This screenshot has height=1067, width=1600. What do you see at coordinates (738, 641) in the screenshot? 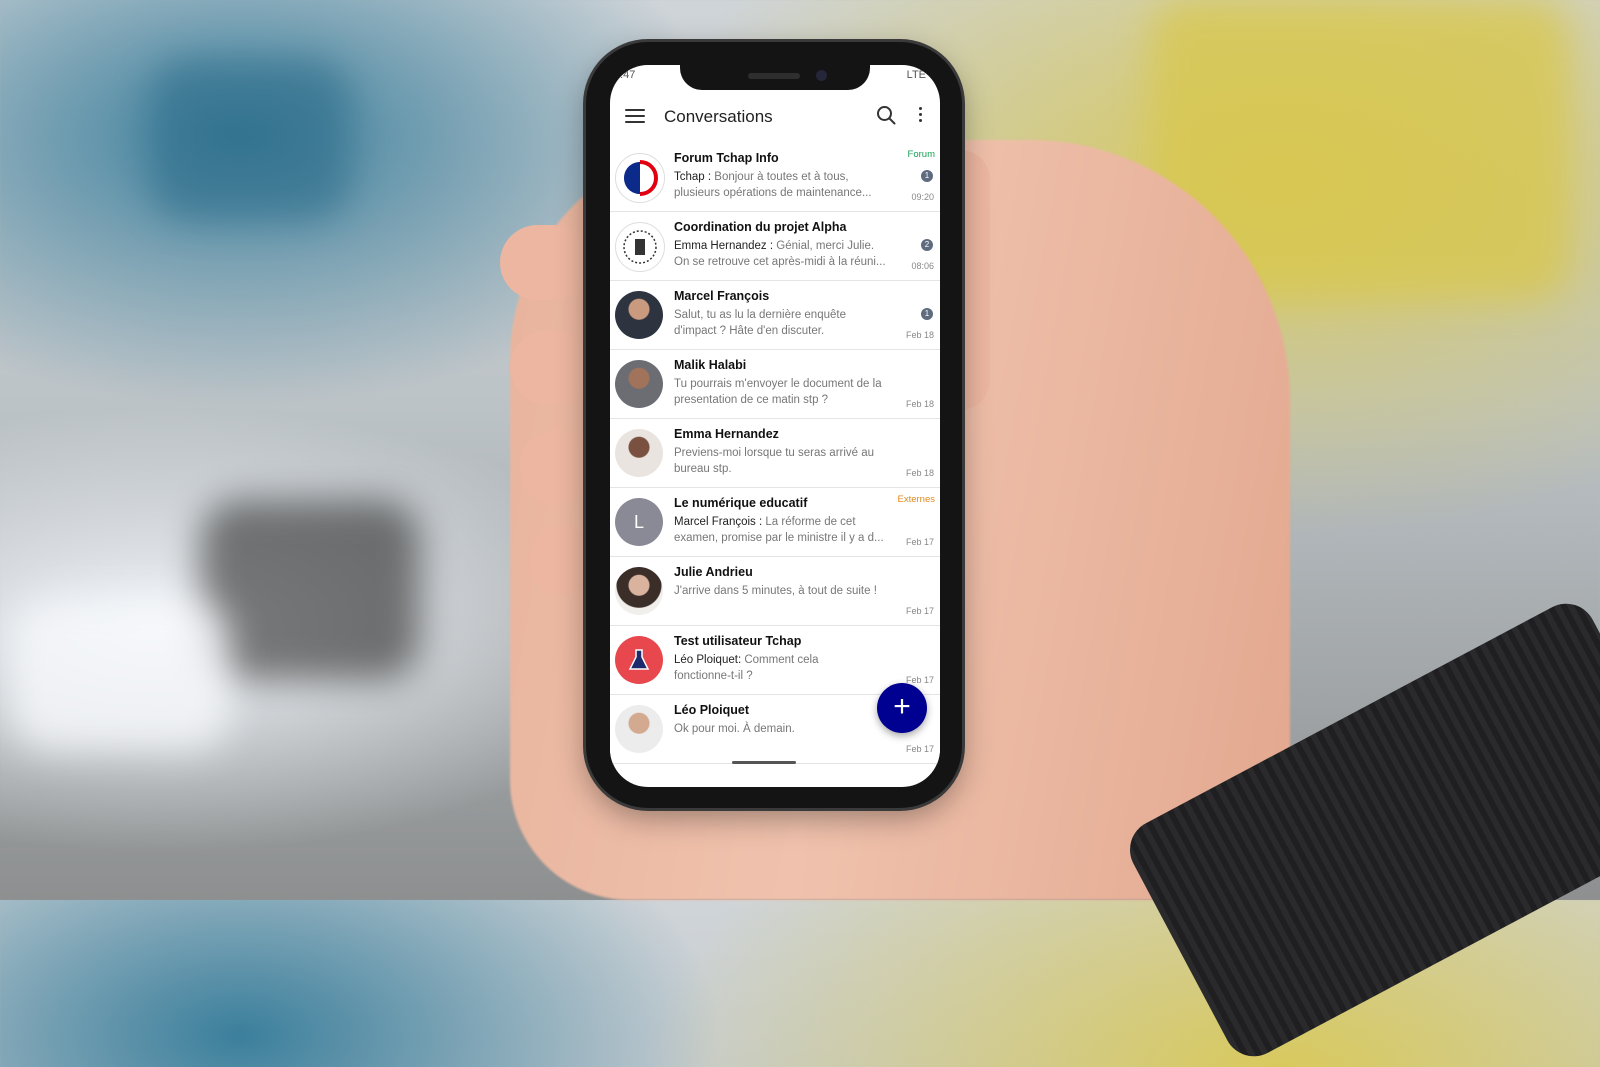
I see `conversation-name: Test utilisateur Tchap` at bounding box center [738, 641].